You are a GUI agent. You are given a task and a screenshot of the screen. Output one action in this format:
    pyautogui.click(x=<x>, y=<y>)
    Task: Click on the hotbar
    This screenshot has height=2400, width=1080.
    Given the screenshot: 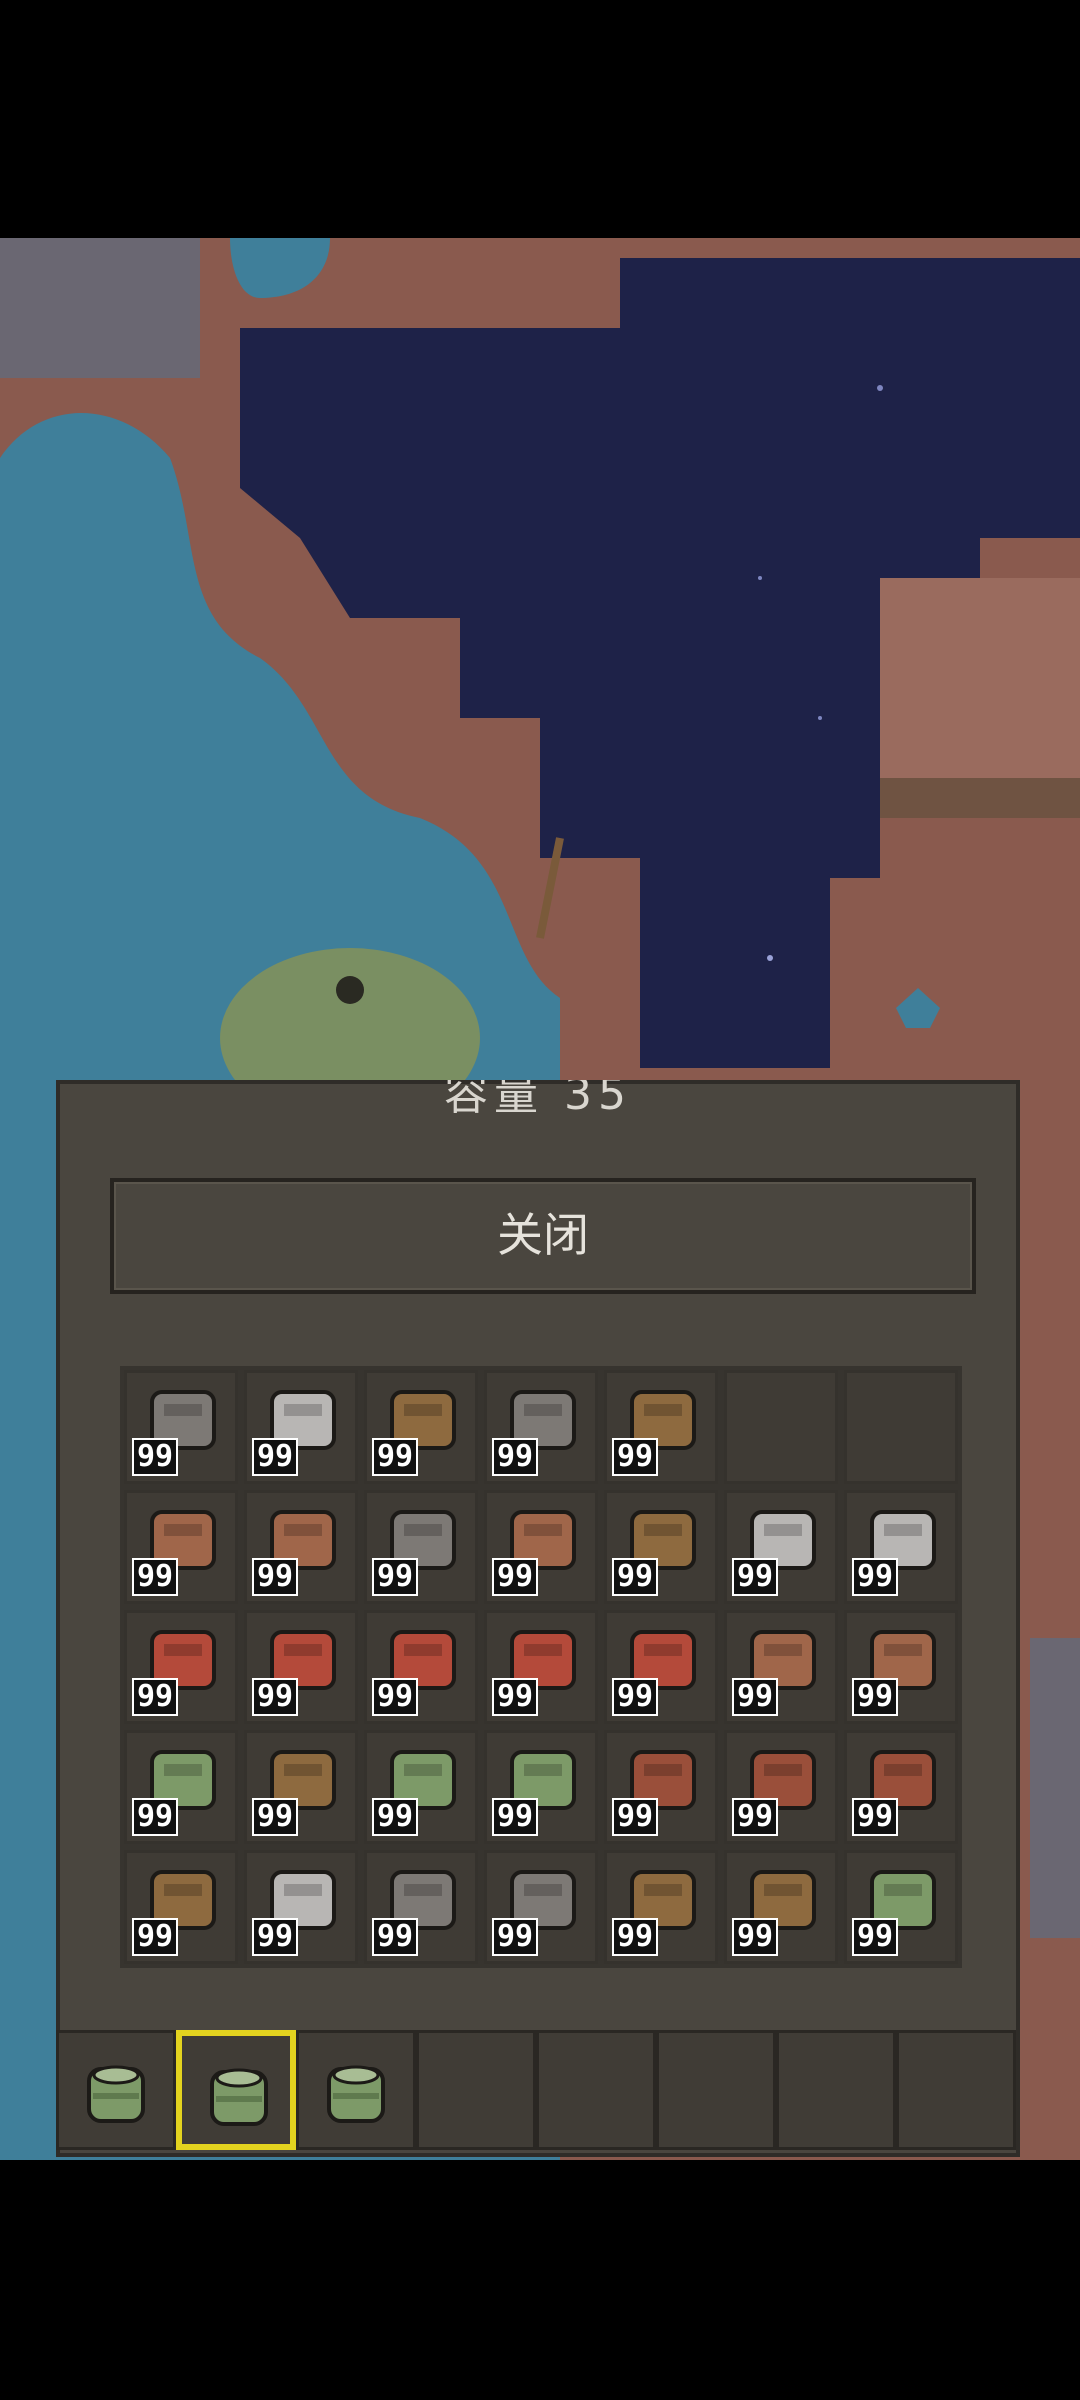 What is the action you would take?
    pyautogui.click(x=538, y=2094)
    